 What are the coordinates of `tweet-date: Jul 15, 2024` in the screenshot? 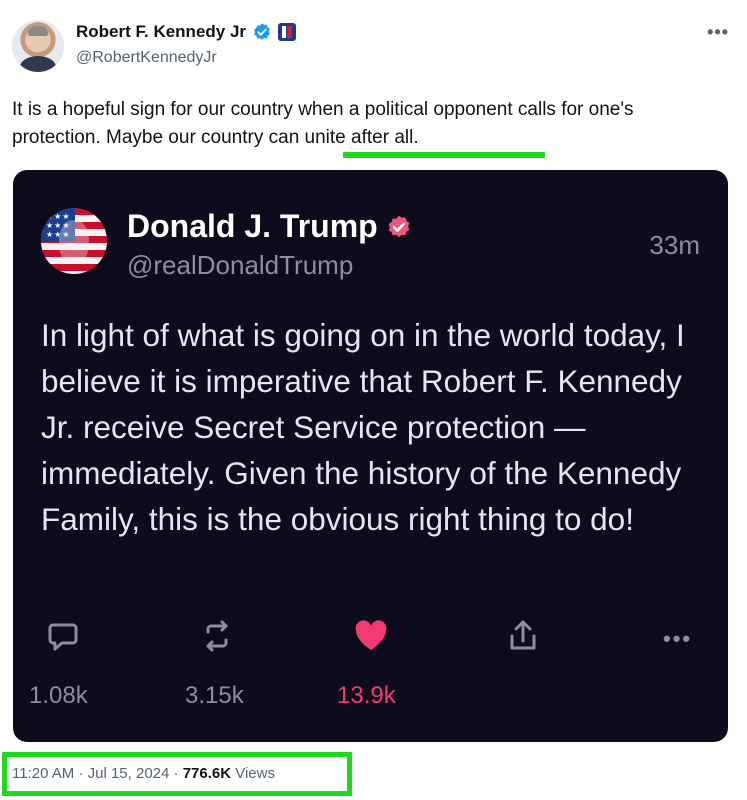 It's located at (129, 773).